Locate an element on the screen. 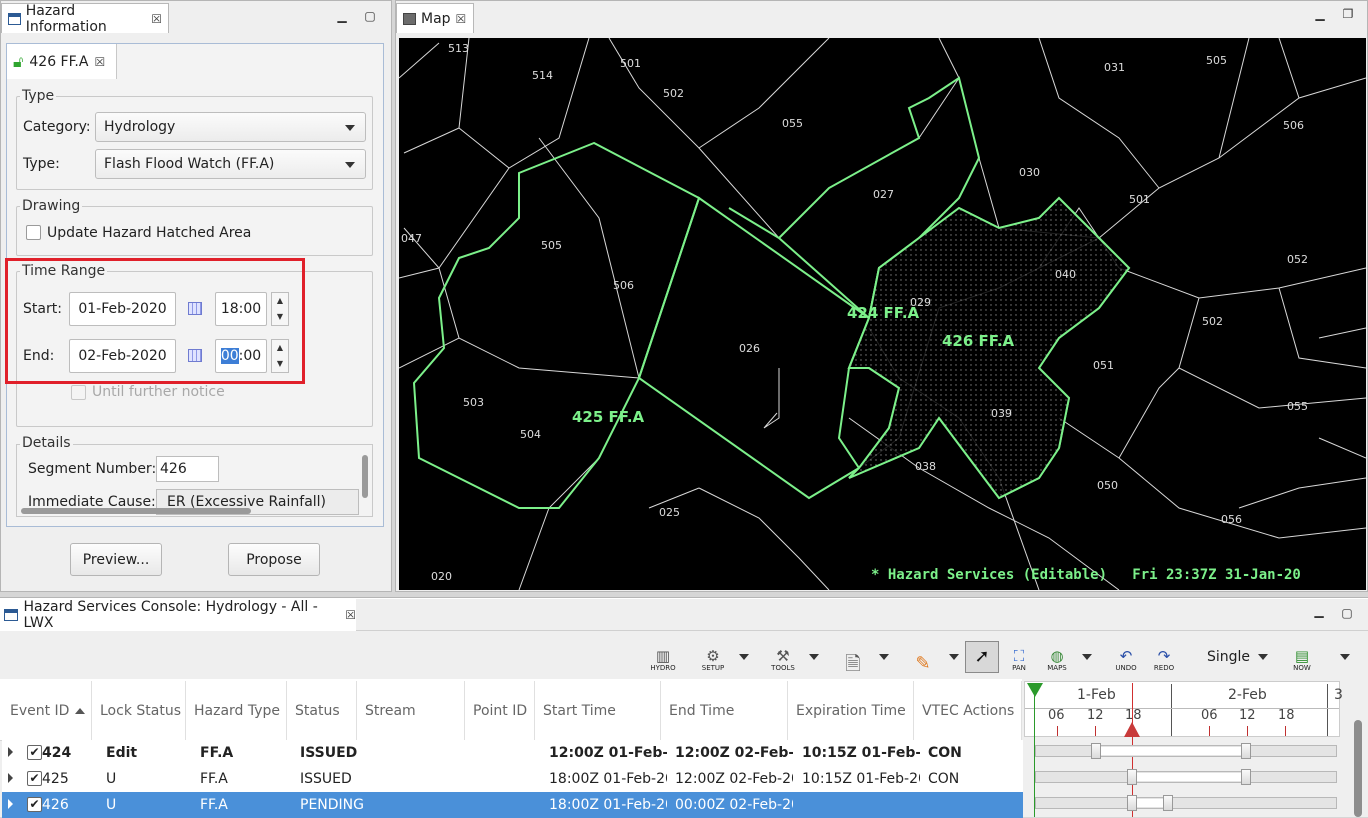 This screenshot has height=818, width=1368. zone-label: 501 is located at coordinates (630, 63).